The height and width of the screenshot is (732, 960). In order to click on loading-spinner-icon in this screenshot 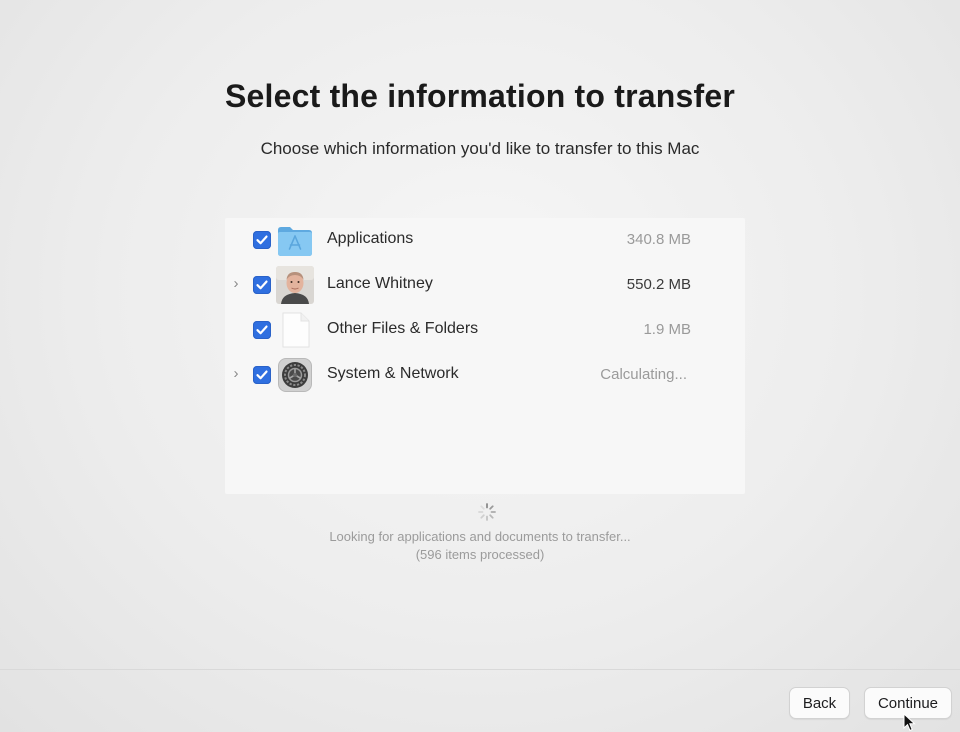, I will do `click(487, 512)`.